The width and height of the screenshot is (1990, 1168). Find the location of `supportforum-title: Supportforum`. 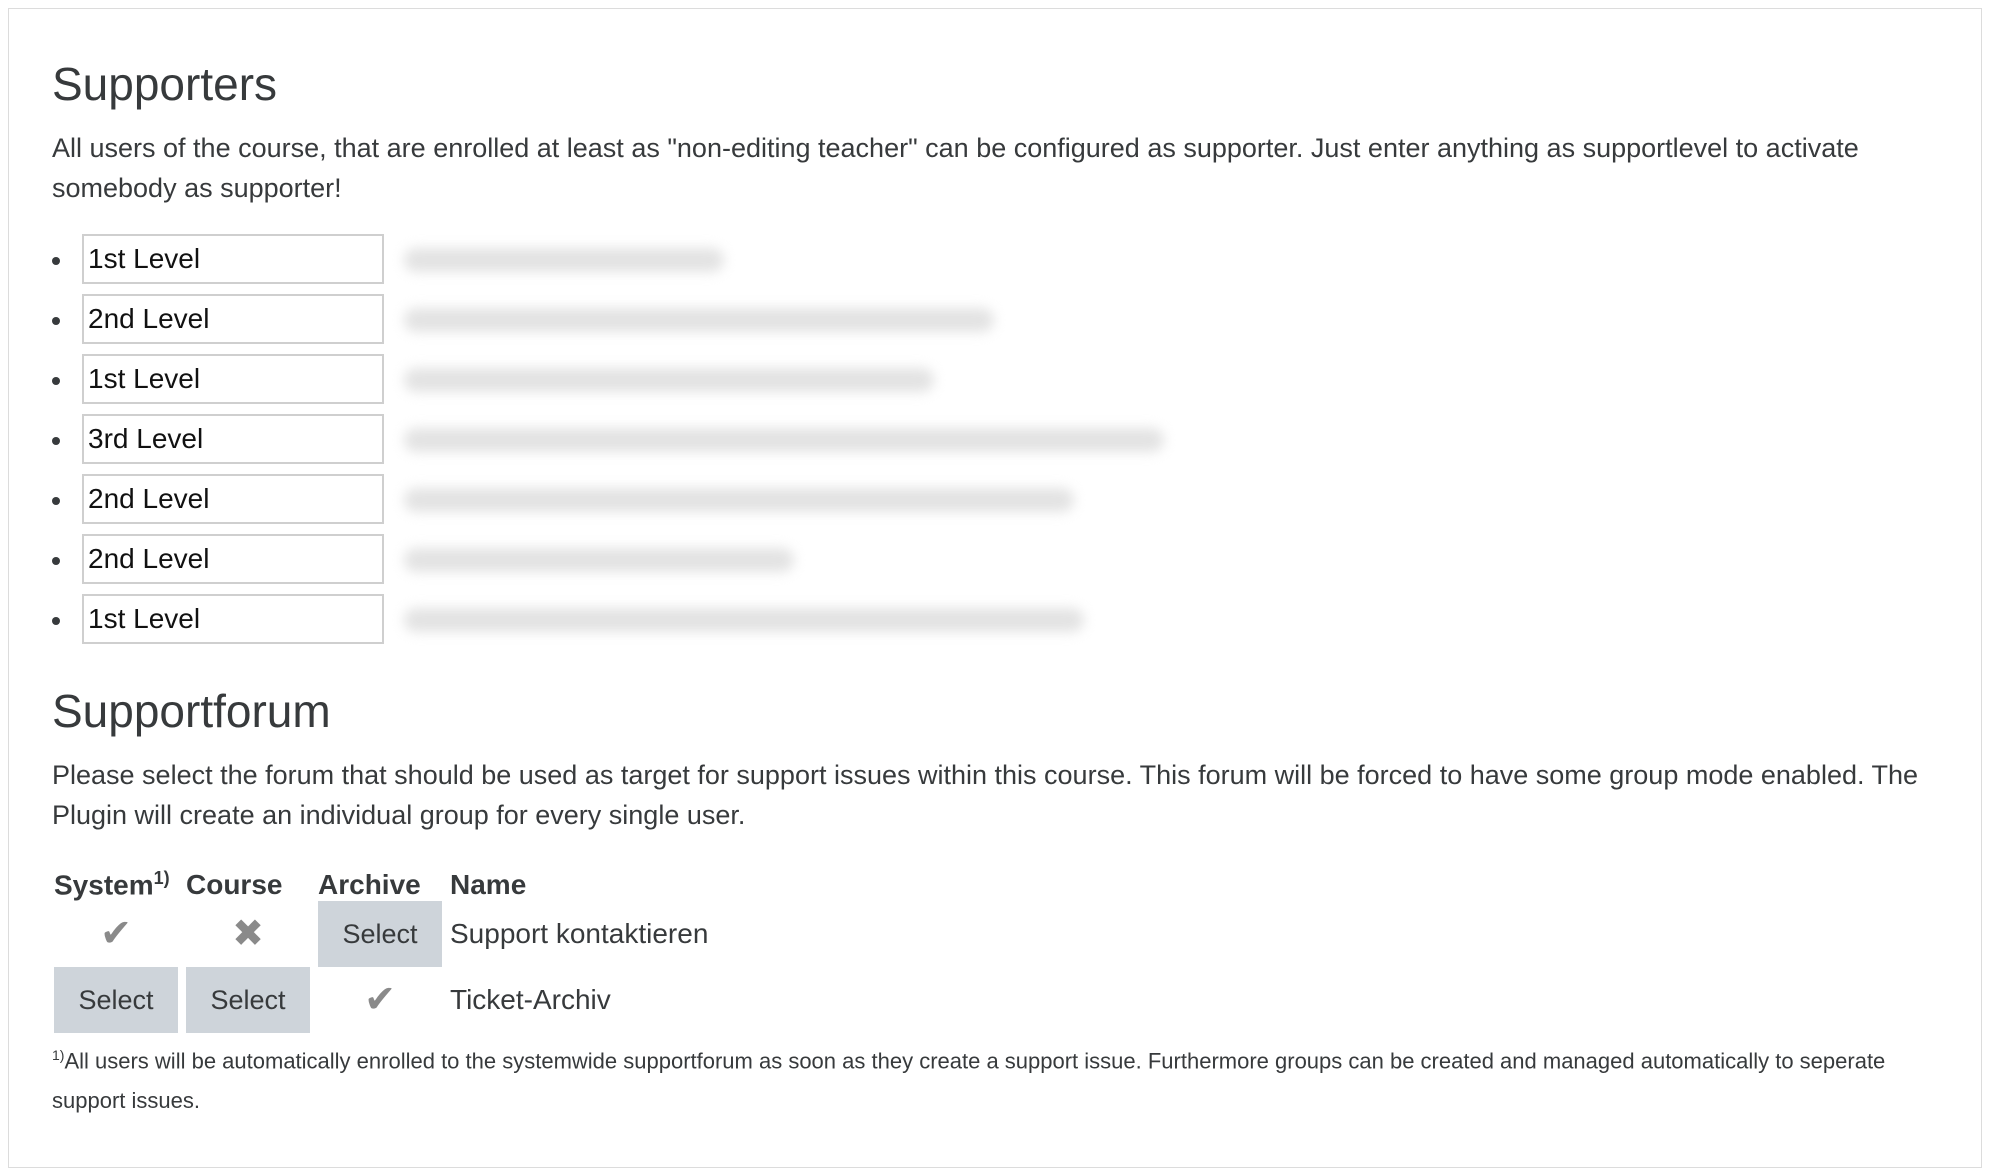

supportforum-title: Supportforum is located at coordinates (191, 711).